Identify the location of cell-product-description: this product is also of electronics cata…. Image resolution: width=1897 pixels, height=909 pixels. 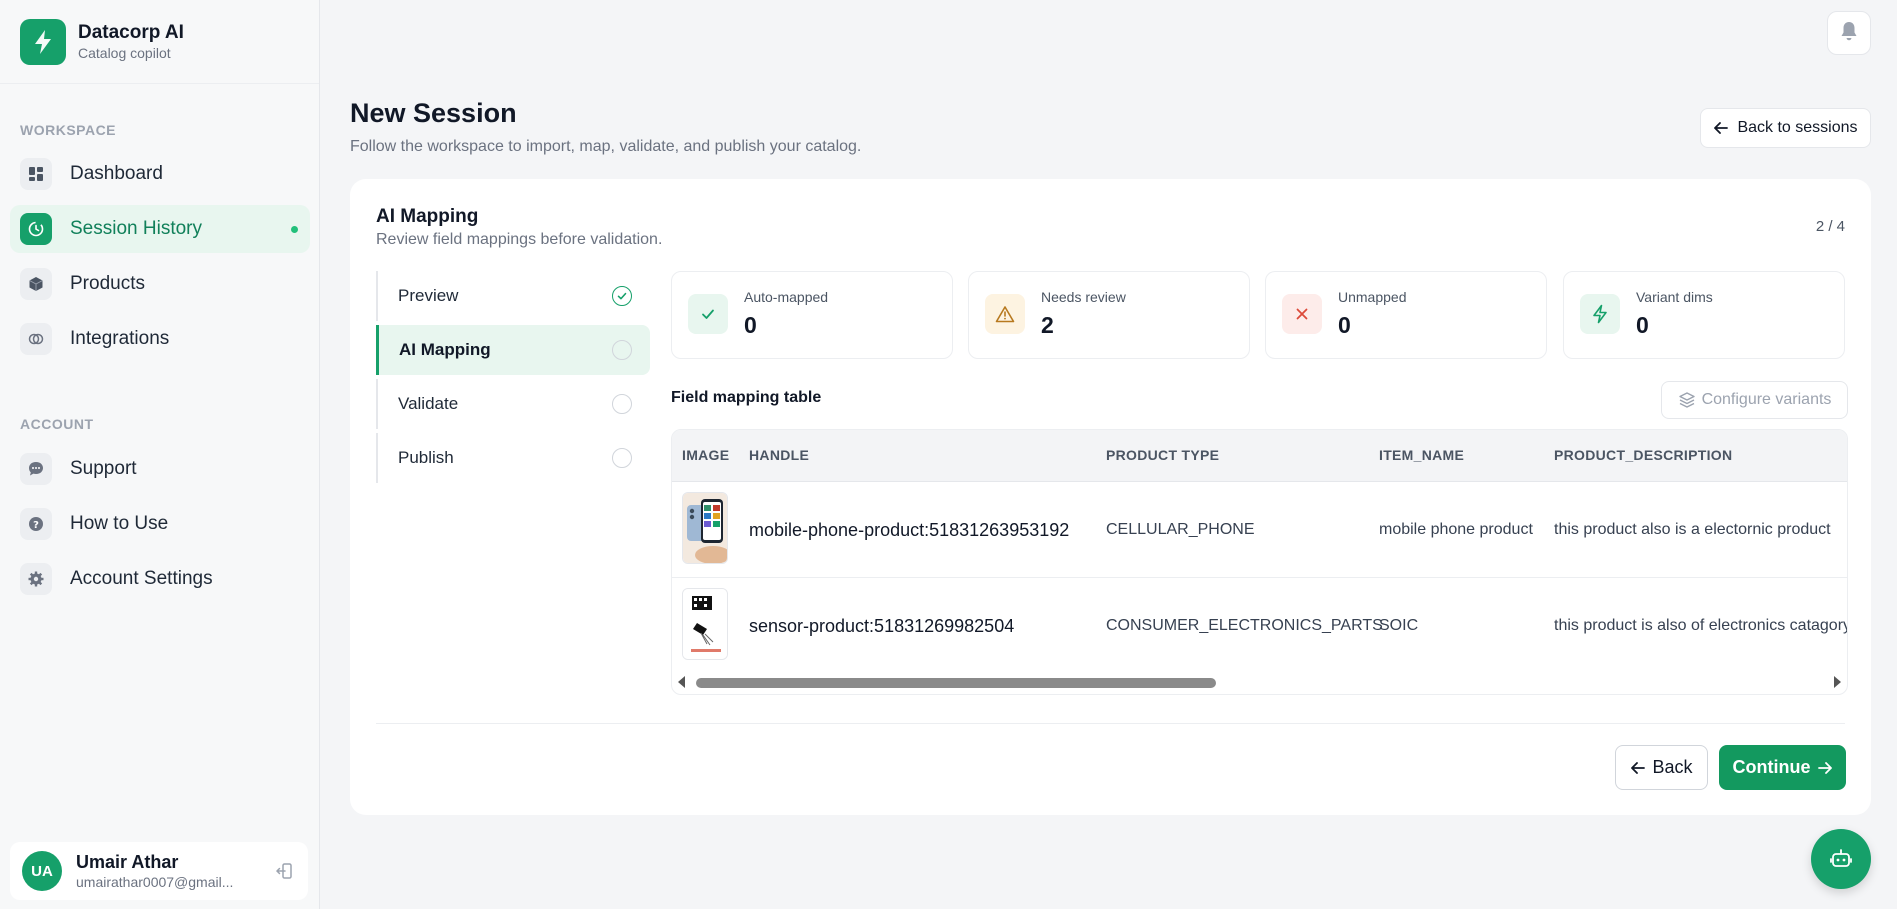
(1701, 625).